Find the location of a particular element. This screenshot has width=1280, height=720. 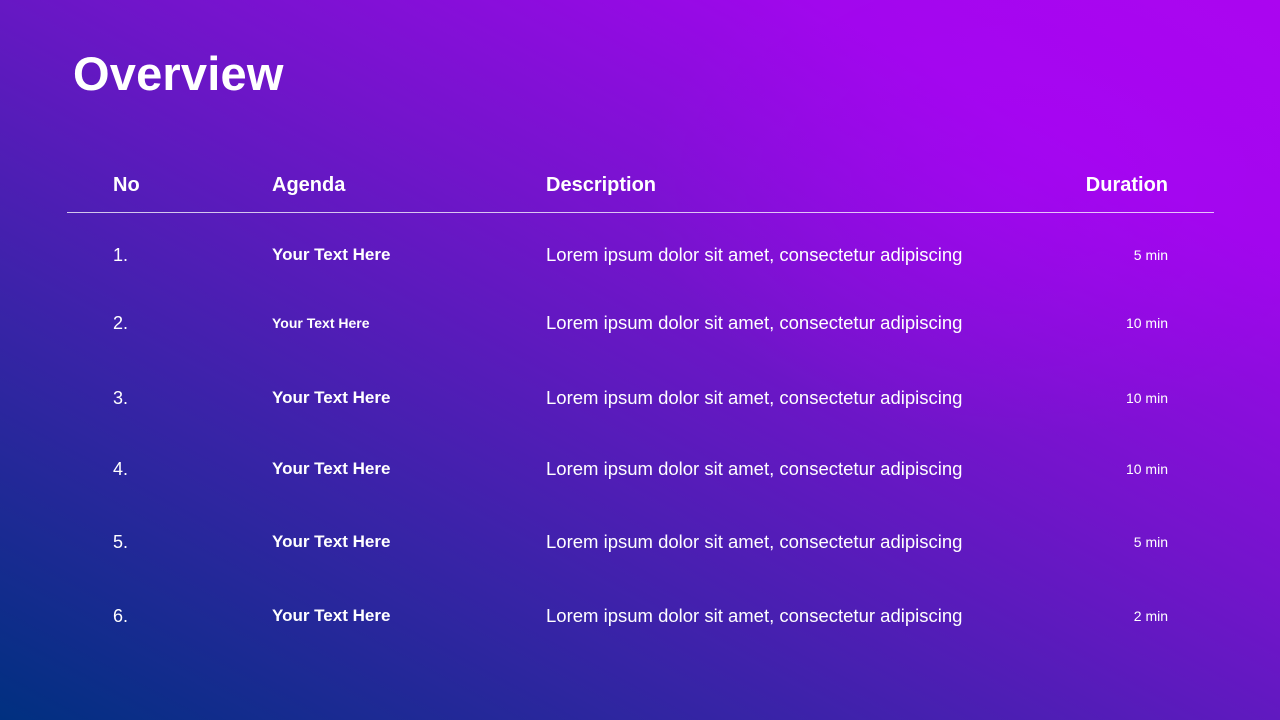

header-duration: Duration is located at coordinates (1126, 185).